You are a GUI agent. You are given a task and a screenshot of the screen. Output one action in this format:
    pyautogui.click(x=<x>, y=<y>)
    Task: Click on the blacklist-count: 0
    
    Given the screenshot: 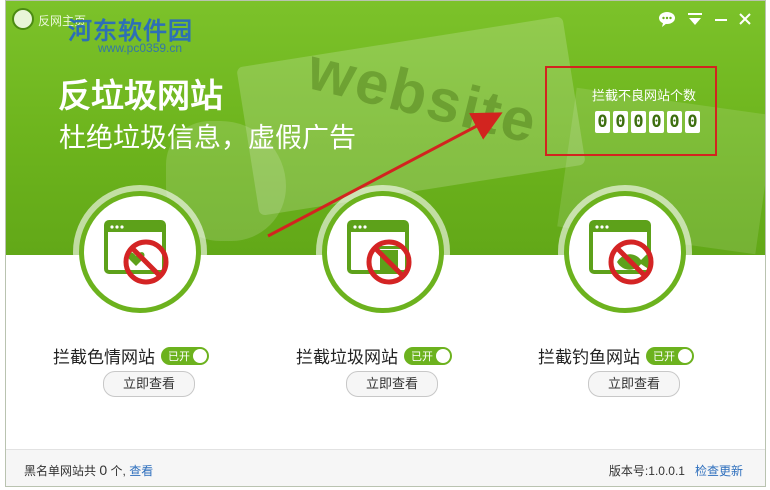 What is the action you would take?
    pyautogui.click(x=103, y=470)
    